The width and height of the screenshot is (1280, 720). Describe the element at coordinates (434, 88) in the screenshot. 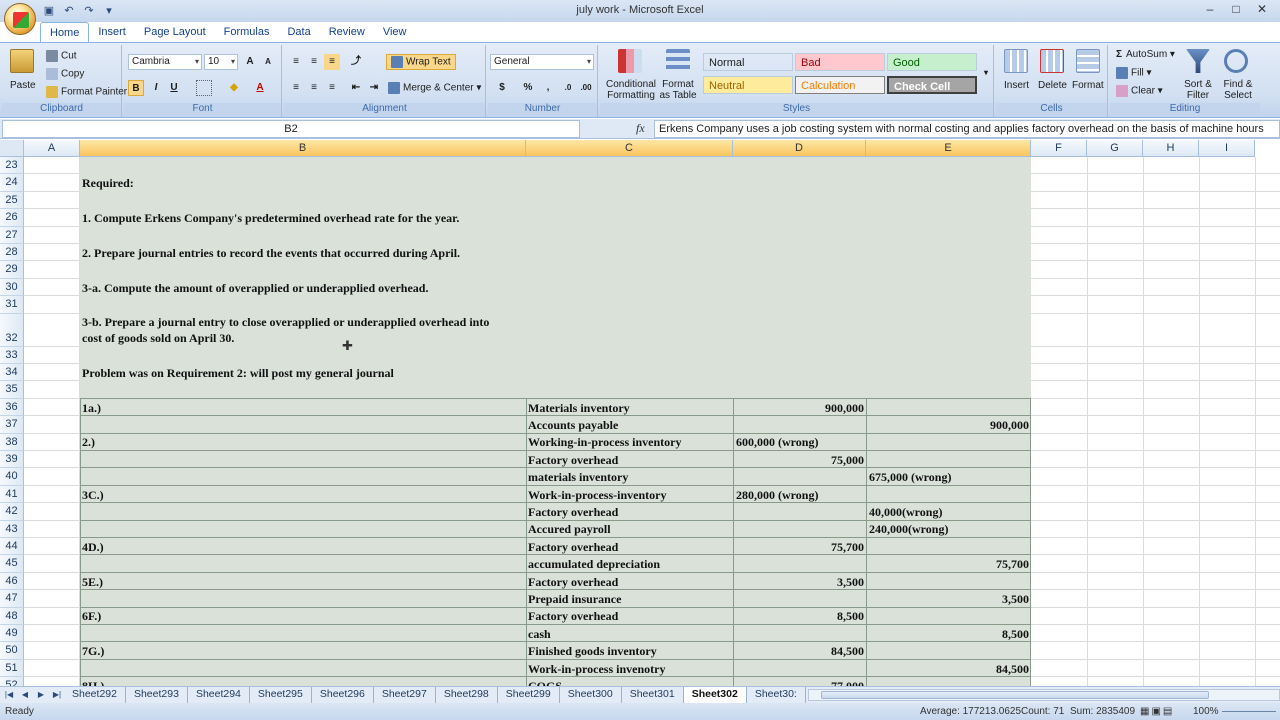

I see `merge-center-button: Merge & Center ▾` at that location.